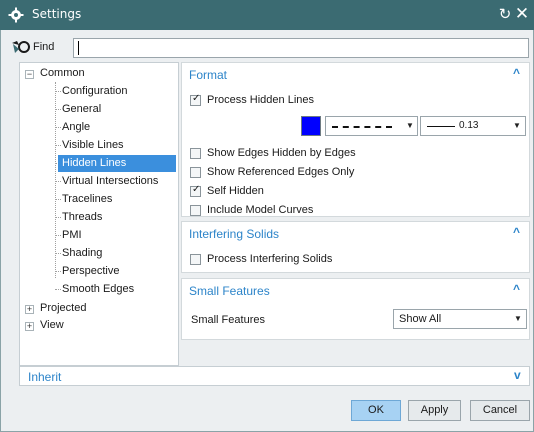 The image size is (534, 432). What do you see at coordinates (301, 48) in the screenshot?
I see `find-input` at bounding box center [301, 48].